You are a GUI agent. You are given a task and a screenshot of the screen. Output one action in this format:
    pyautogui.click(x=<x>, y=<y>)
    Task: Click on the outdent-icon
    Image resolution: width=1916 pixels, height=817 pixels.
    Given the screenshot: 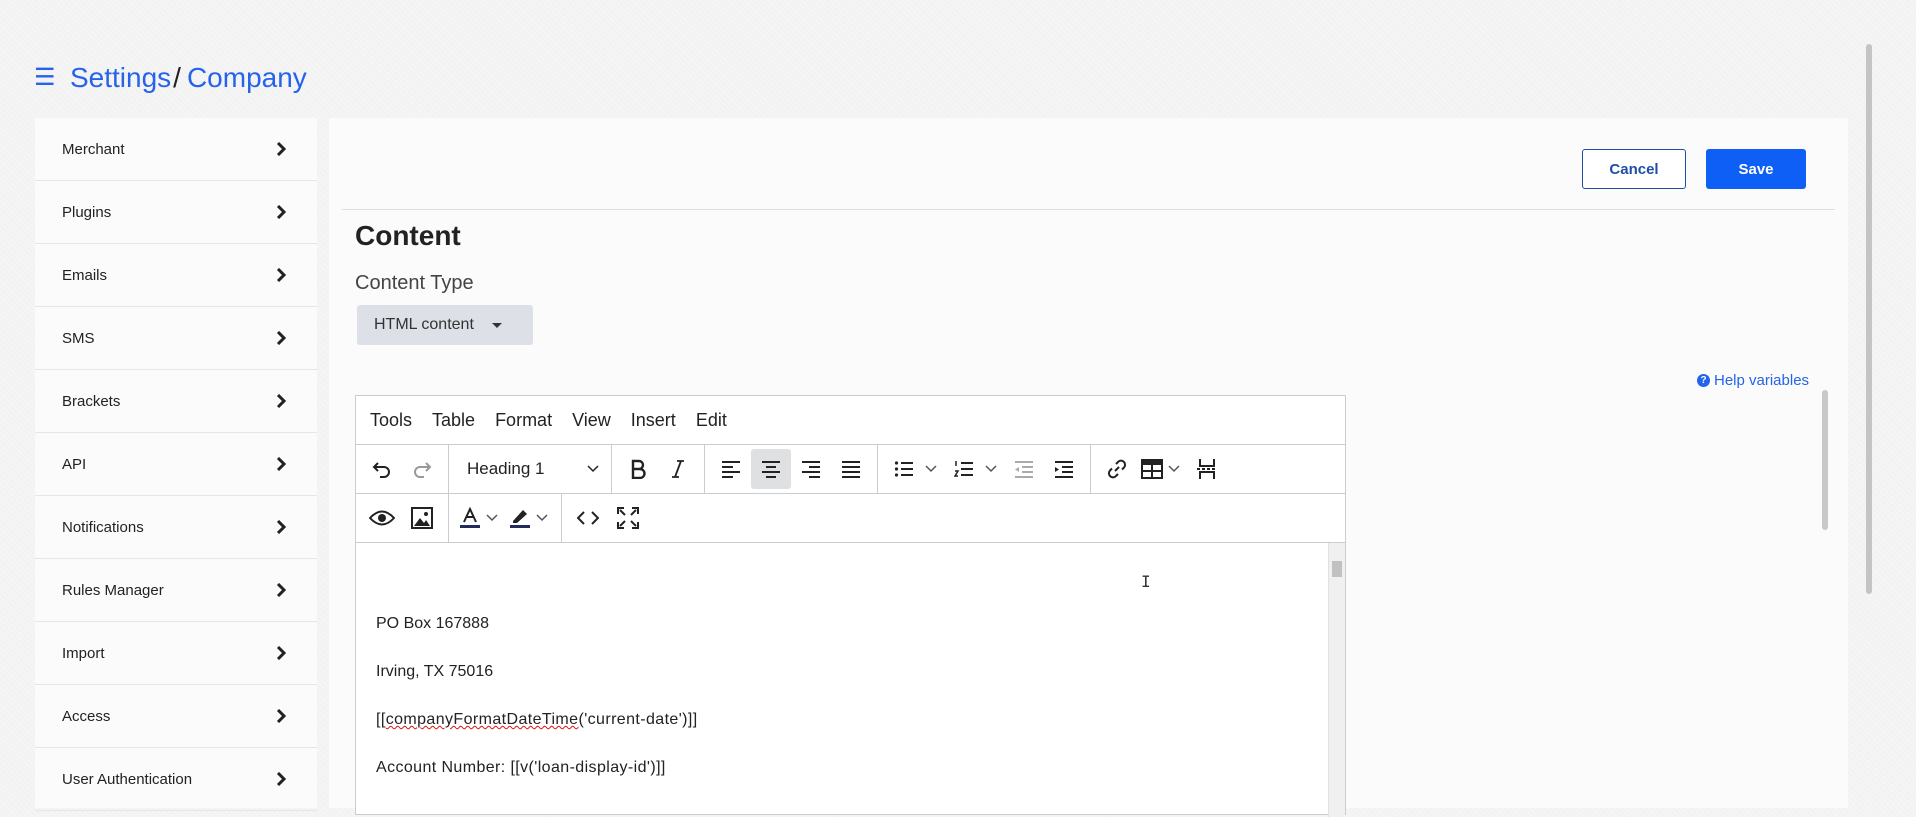 What is the action you would take?
    pyautogui.click(x=1024, y=469)
    